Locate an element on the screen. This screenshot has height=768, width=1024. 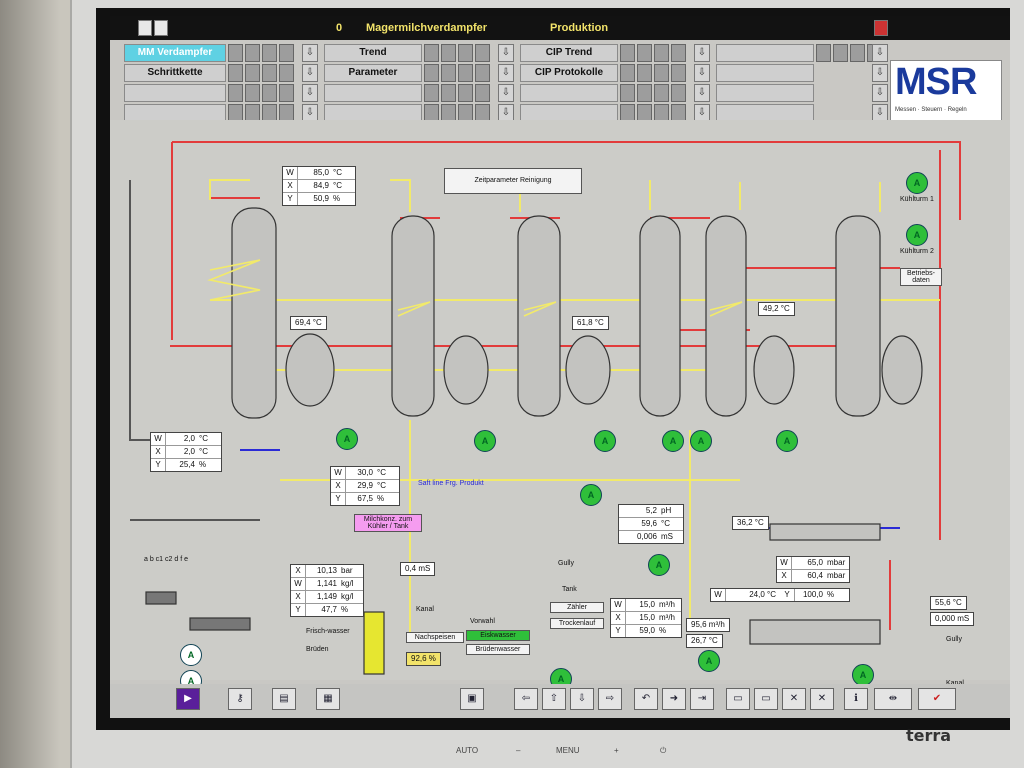
trockenlauf-button: Trockenlauf is located at coordinates (577, 623).